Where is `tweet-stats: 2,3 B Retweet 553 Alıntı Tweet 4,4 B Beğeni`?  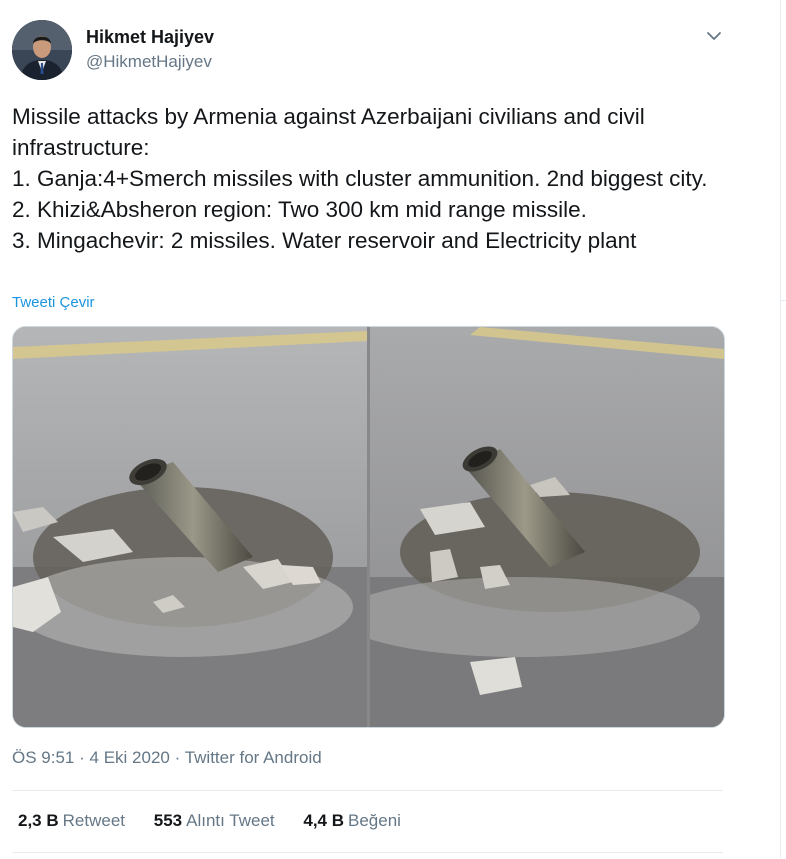
tweet-stats: 2,3 B Retweet 553 Alıntı Tweet 4,4 B Beğeni is located at coordinates (221, 821).